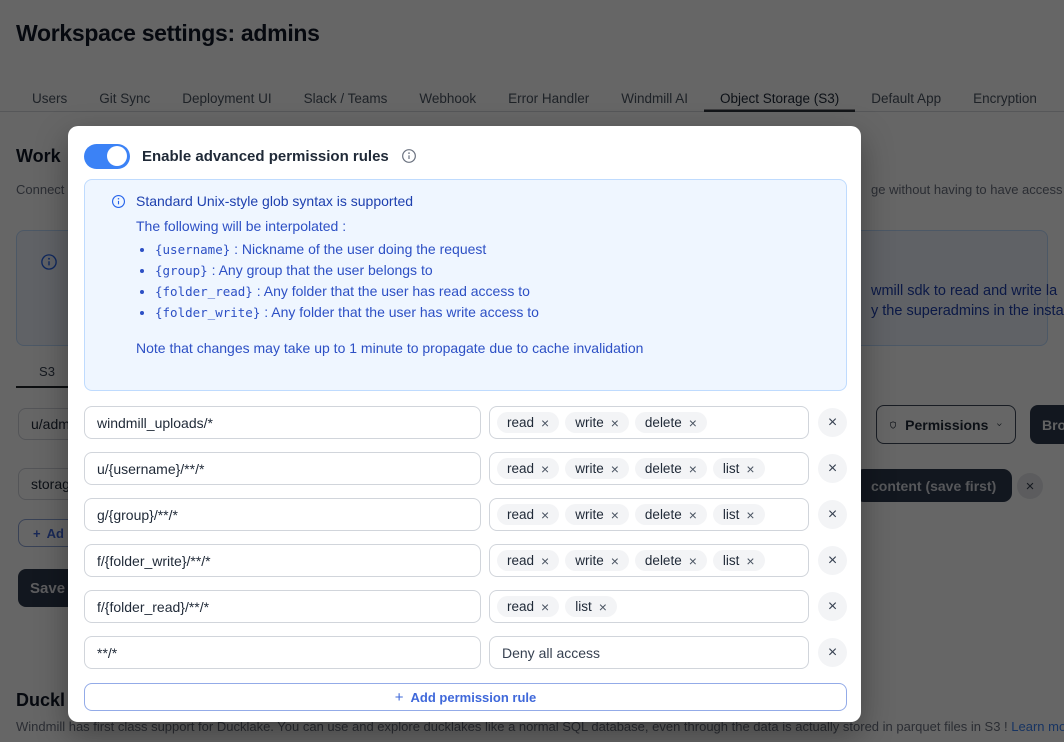  Describe the element at coordinates (241, 226) in the screenshot. I see `interpolation-intro: The following will be interpolated :` at that location.